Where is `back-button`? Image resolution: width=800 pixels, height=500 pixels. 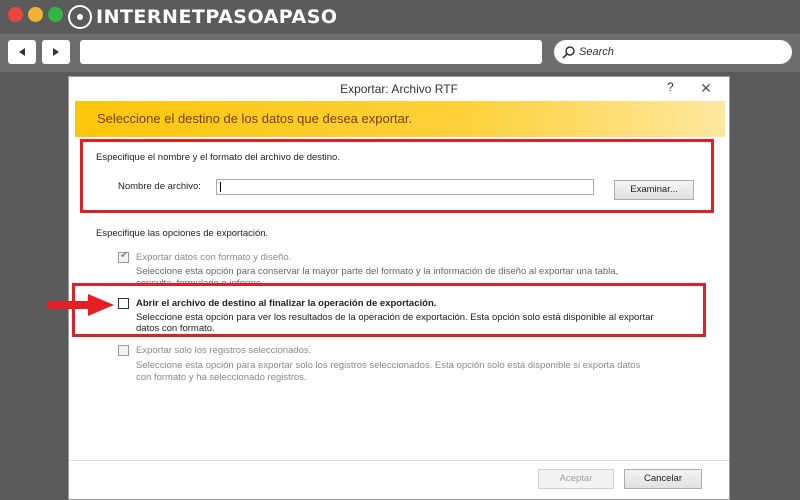
back-button is located at coordinates (22, 52).